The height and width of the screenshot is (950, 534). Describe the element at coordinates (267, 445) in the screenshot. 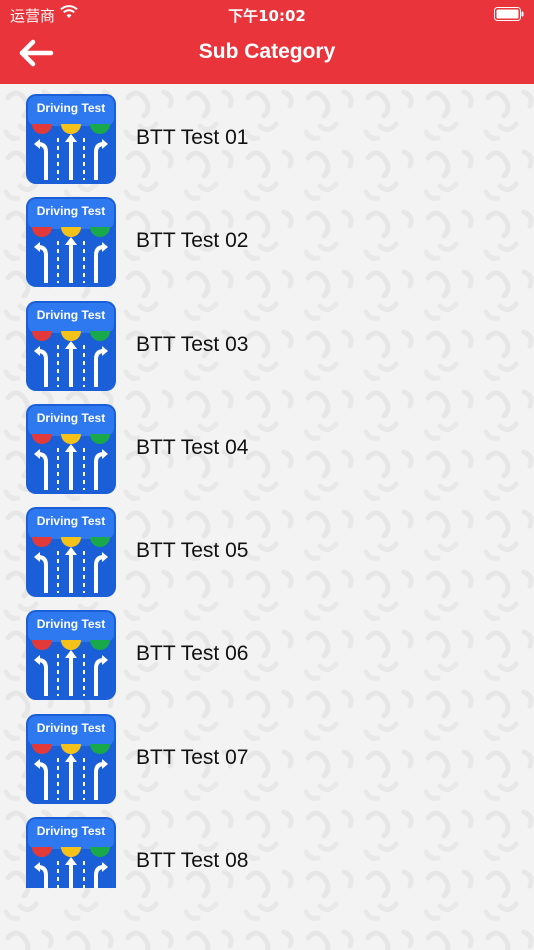

I see `list-item-btt-test-04: Driving Test BTT Test 04` at that location.